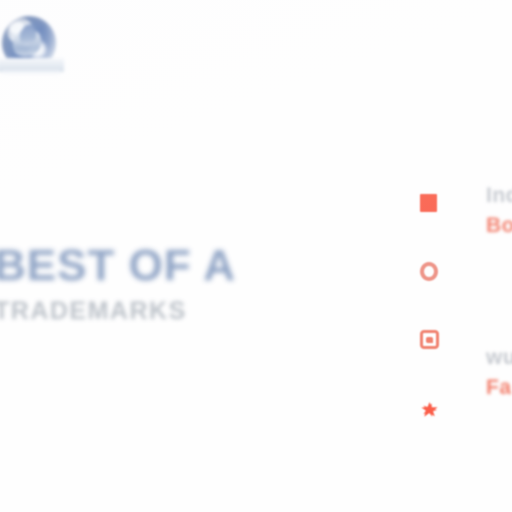  Describe the element at coordinates (499, 195) in the screenshot. I see `feature-label-primary: Indu` at that location.